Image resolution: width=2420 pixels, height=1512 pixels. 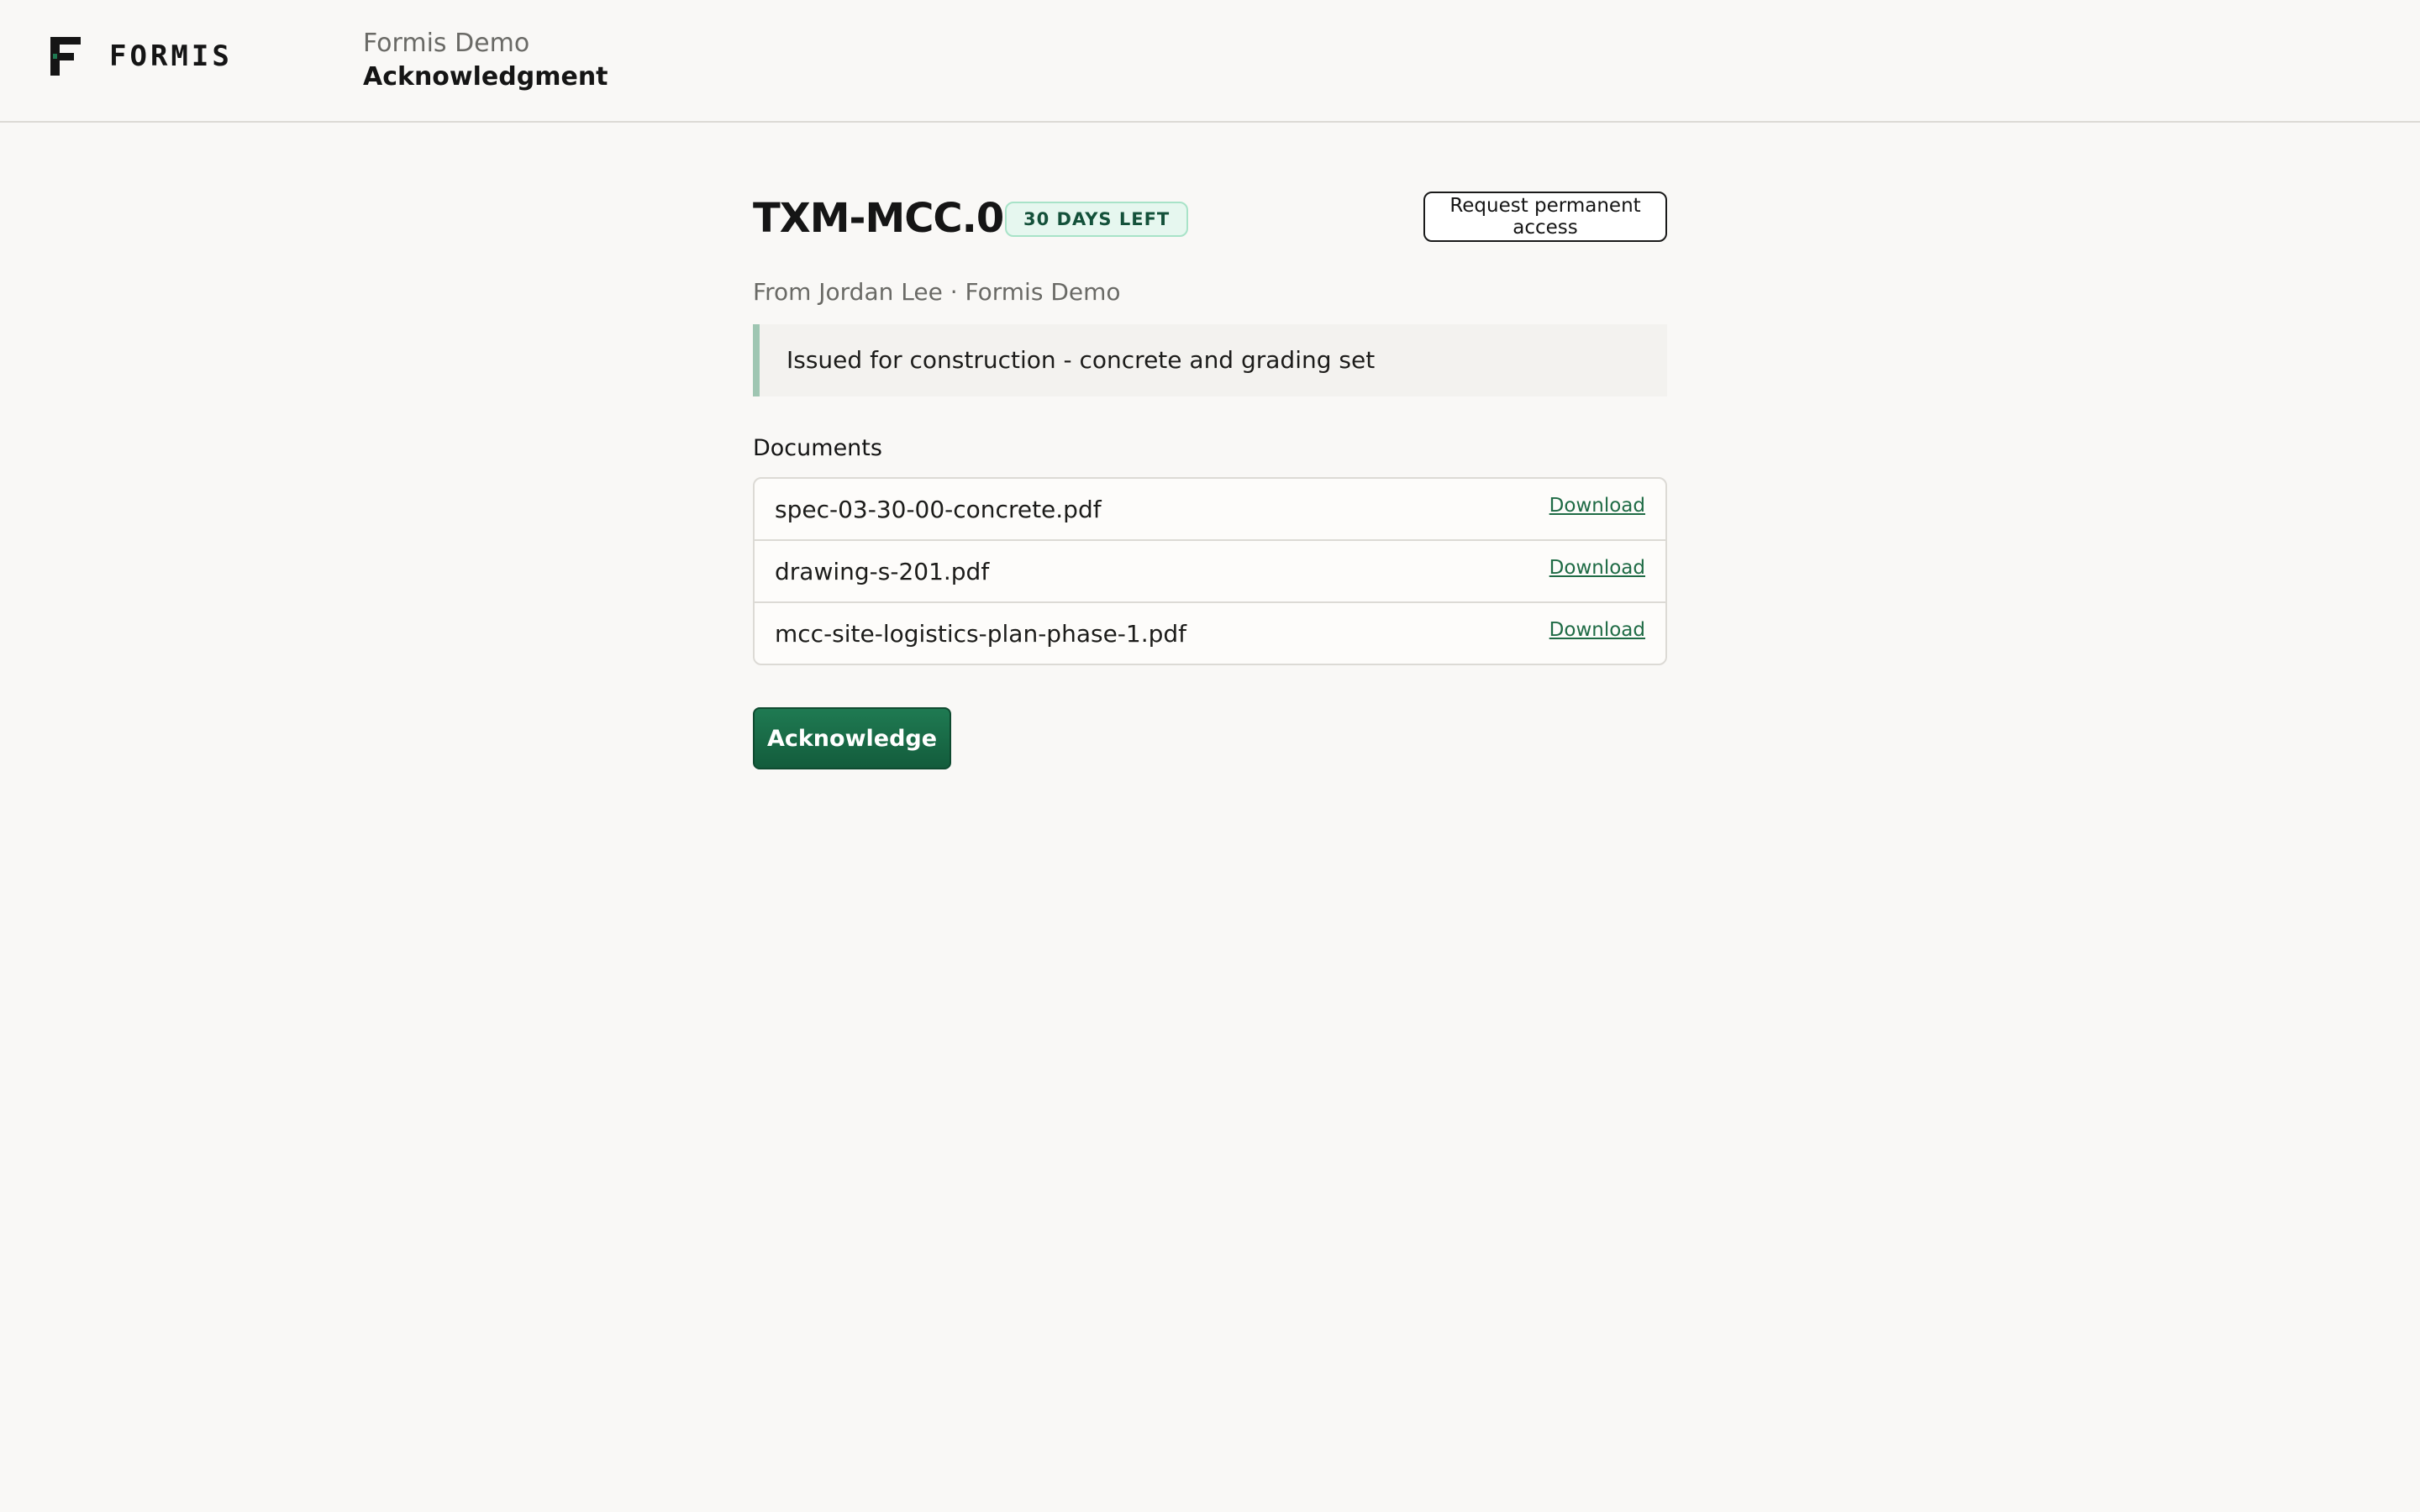 I want to click on document-name: drawing-s-201.pdf, so click(x=882, y=571).